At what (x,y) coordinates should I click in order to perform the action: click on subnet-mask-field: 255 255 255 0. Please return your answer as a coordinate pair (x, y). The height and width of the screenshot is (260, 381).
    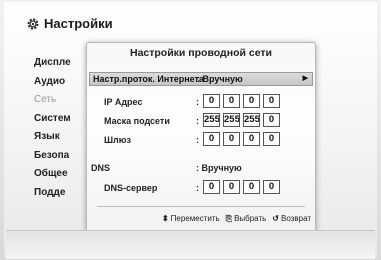
    Looking at the image, I should click on (243, 120).